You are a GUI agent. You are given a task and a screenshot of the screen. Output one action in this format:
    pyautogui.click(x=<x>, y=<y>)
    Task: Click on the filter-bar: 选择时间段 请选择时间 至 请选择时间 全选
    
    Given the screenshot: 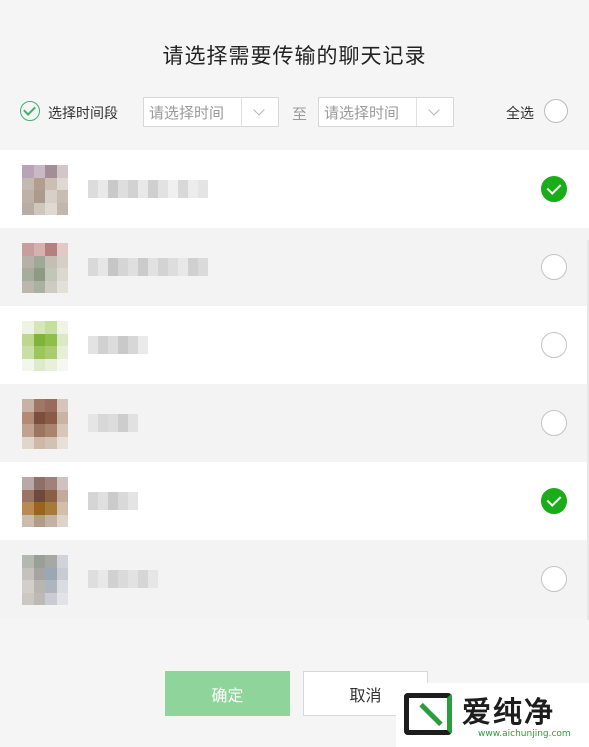 What is the action you would take?
    pyautogui.click(x=294, y=112)
    